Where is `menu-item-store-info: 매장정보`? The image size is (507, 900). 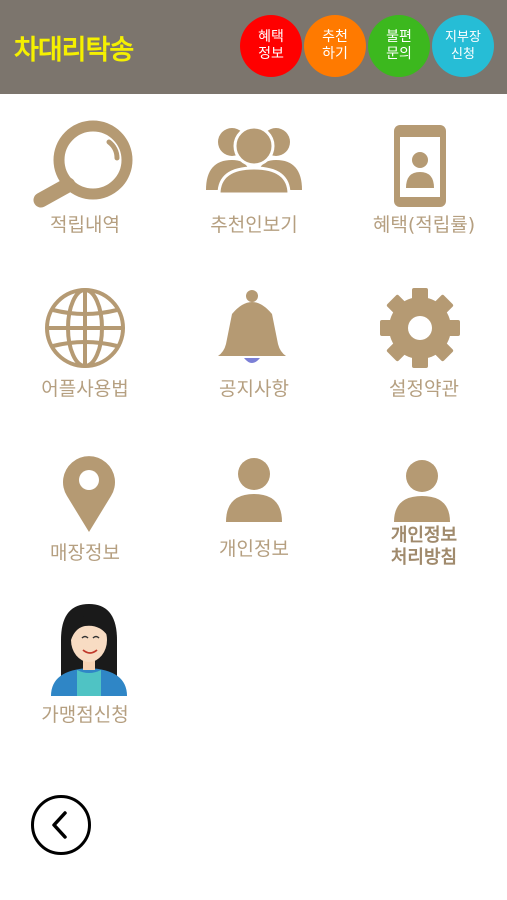 menu-item-store-info: 매장정보 is located at coordinates (85, 515).